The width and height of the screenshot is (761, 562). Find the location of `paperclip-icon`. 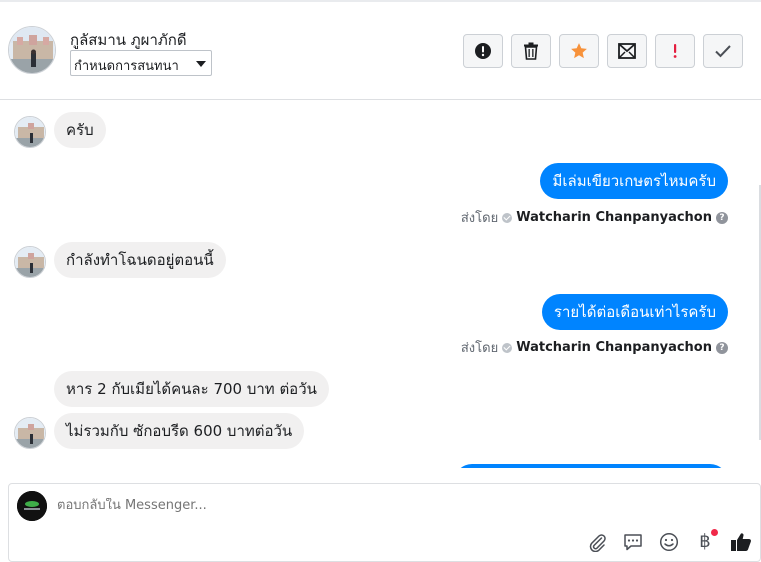

paperclip-icon is located at coordinates (597, 543).